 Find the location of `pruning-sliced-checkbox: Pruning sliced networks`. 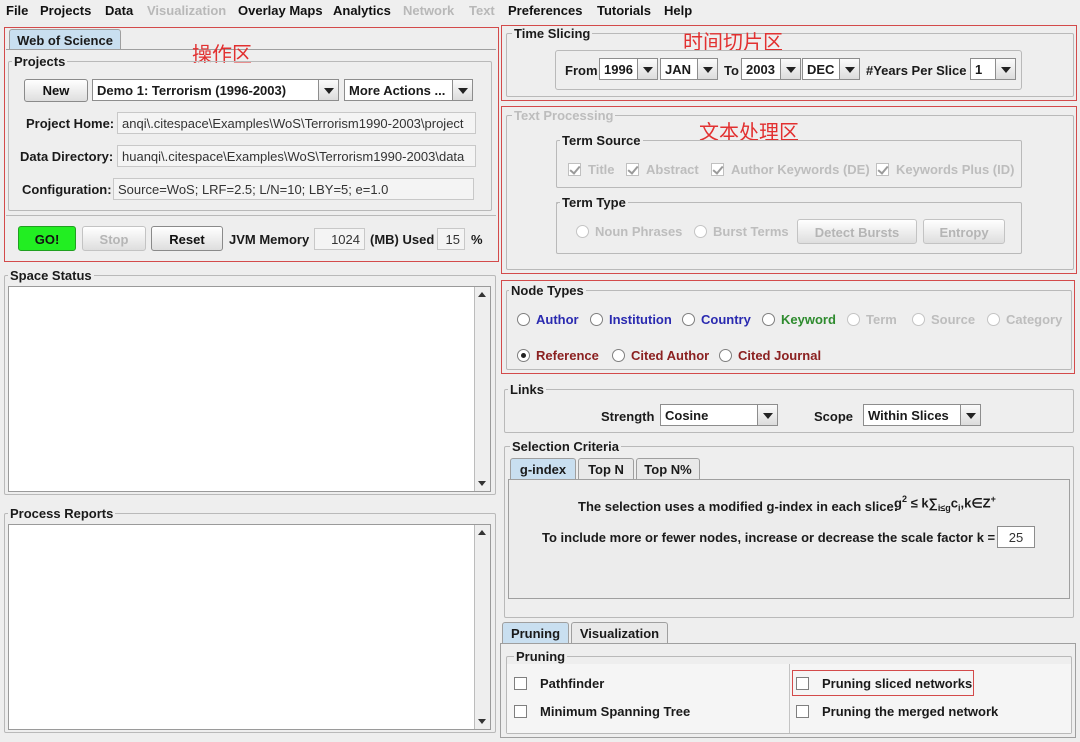

pruning-sliced-checkbox: Pruning sliced networks is located at coordinates (884, 683).